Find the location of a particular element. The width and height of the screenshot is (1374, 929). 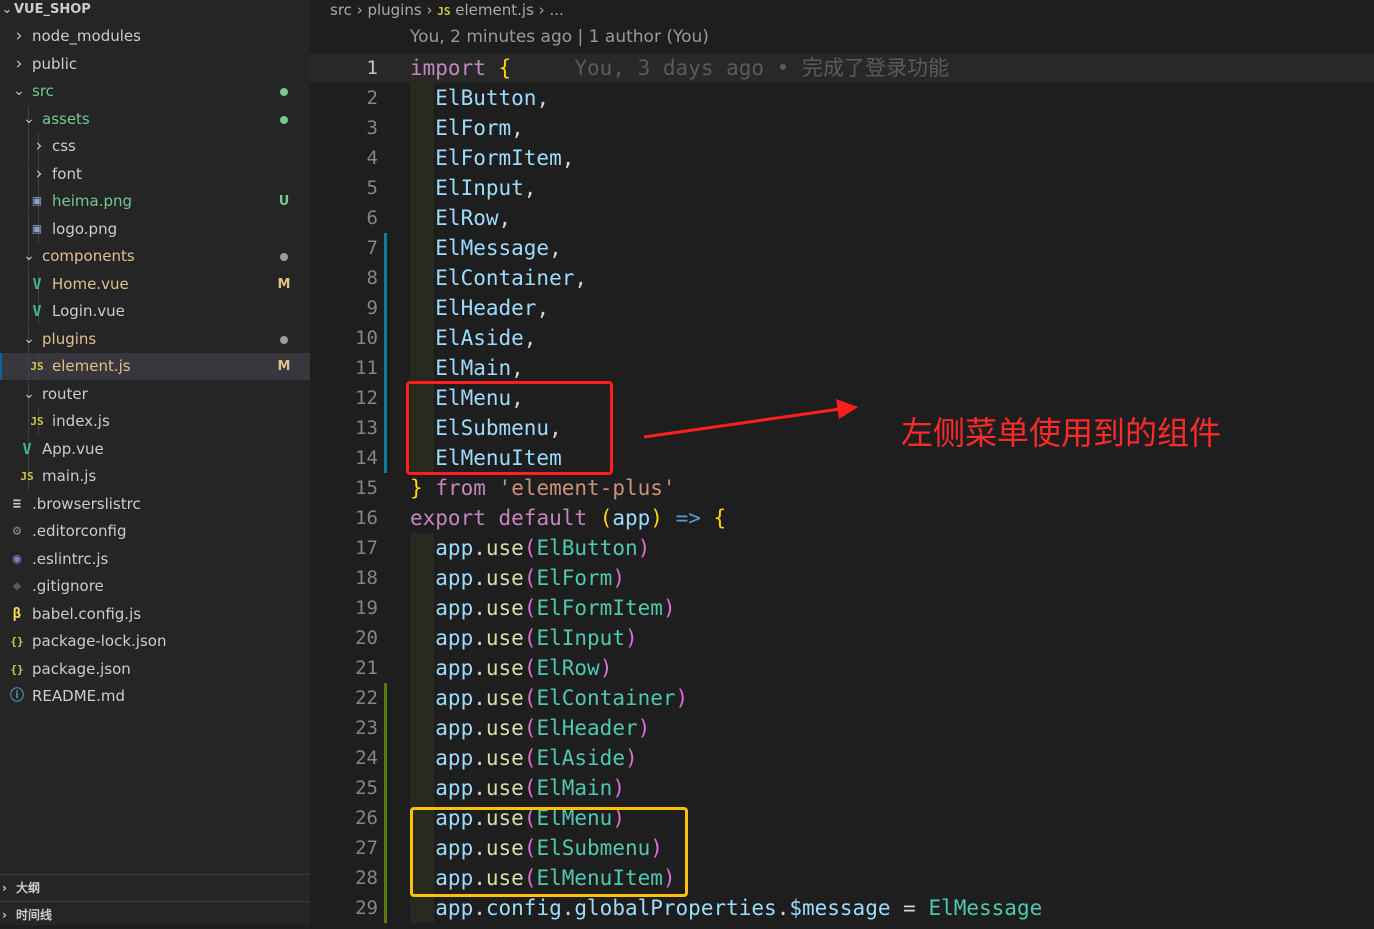

line-number: 7 is located at coordinates (372, 248).